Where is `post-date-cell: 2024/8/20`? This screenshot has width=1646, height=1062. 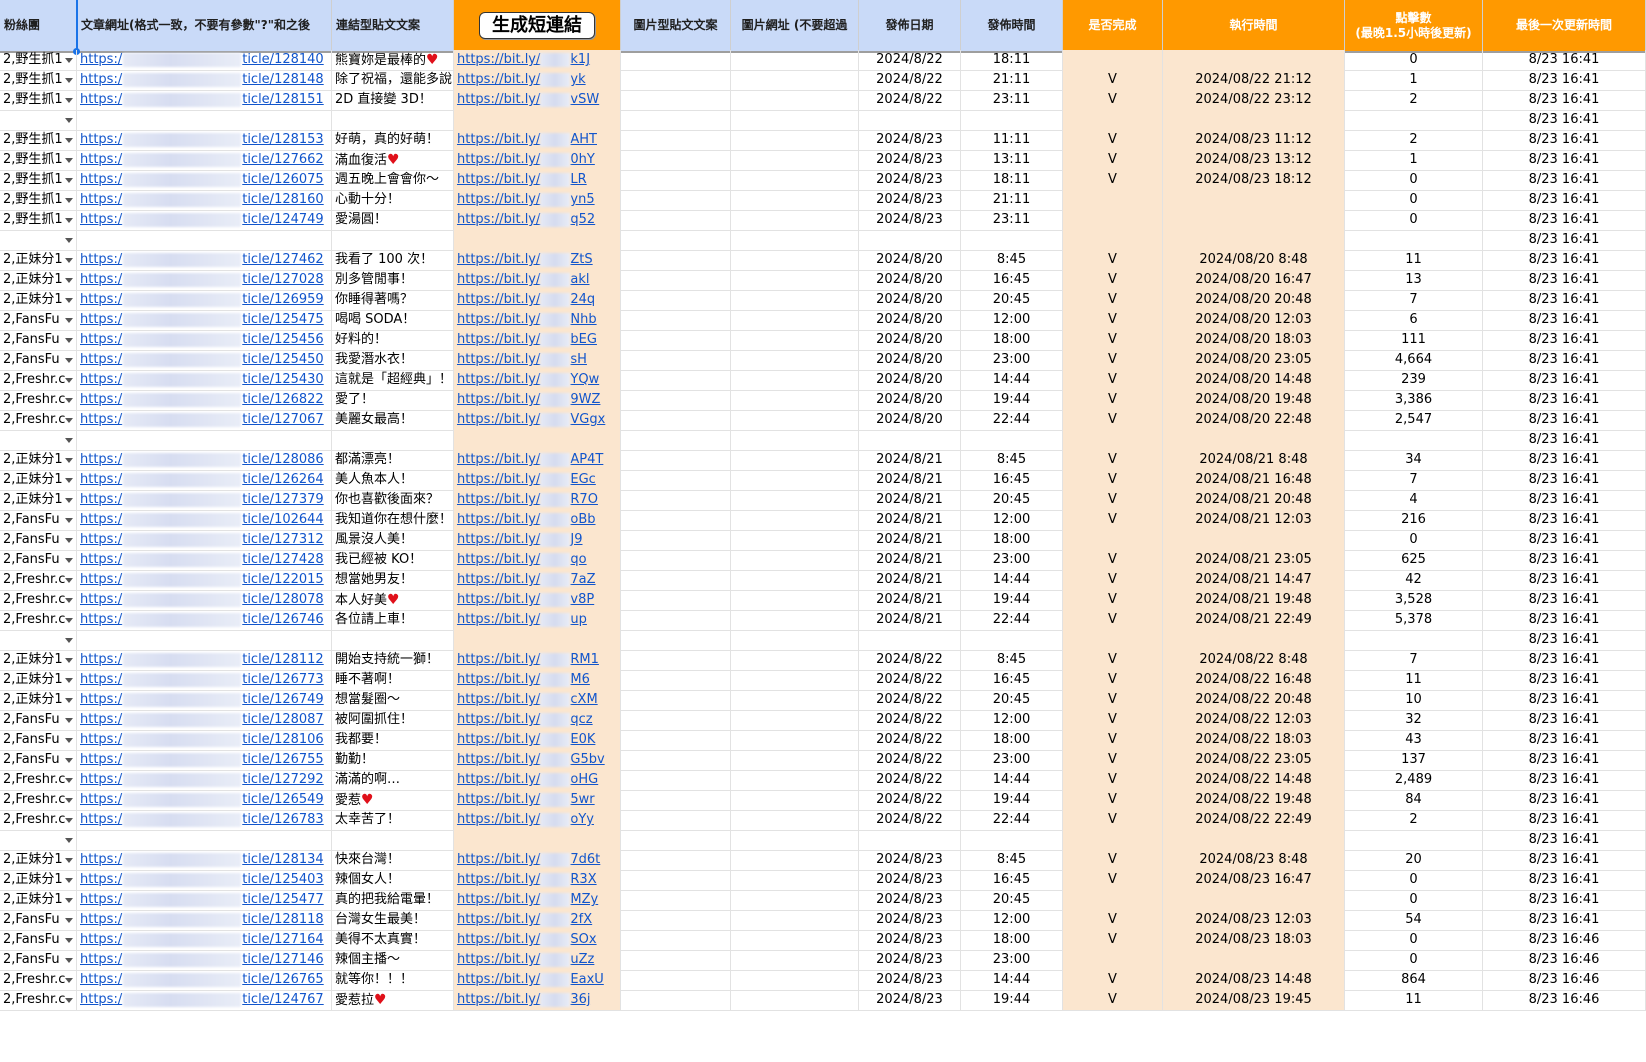
post-date-cell: 2024/8/20 is located at coordinates (910, 260).